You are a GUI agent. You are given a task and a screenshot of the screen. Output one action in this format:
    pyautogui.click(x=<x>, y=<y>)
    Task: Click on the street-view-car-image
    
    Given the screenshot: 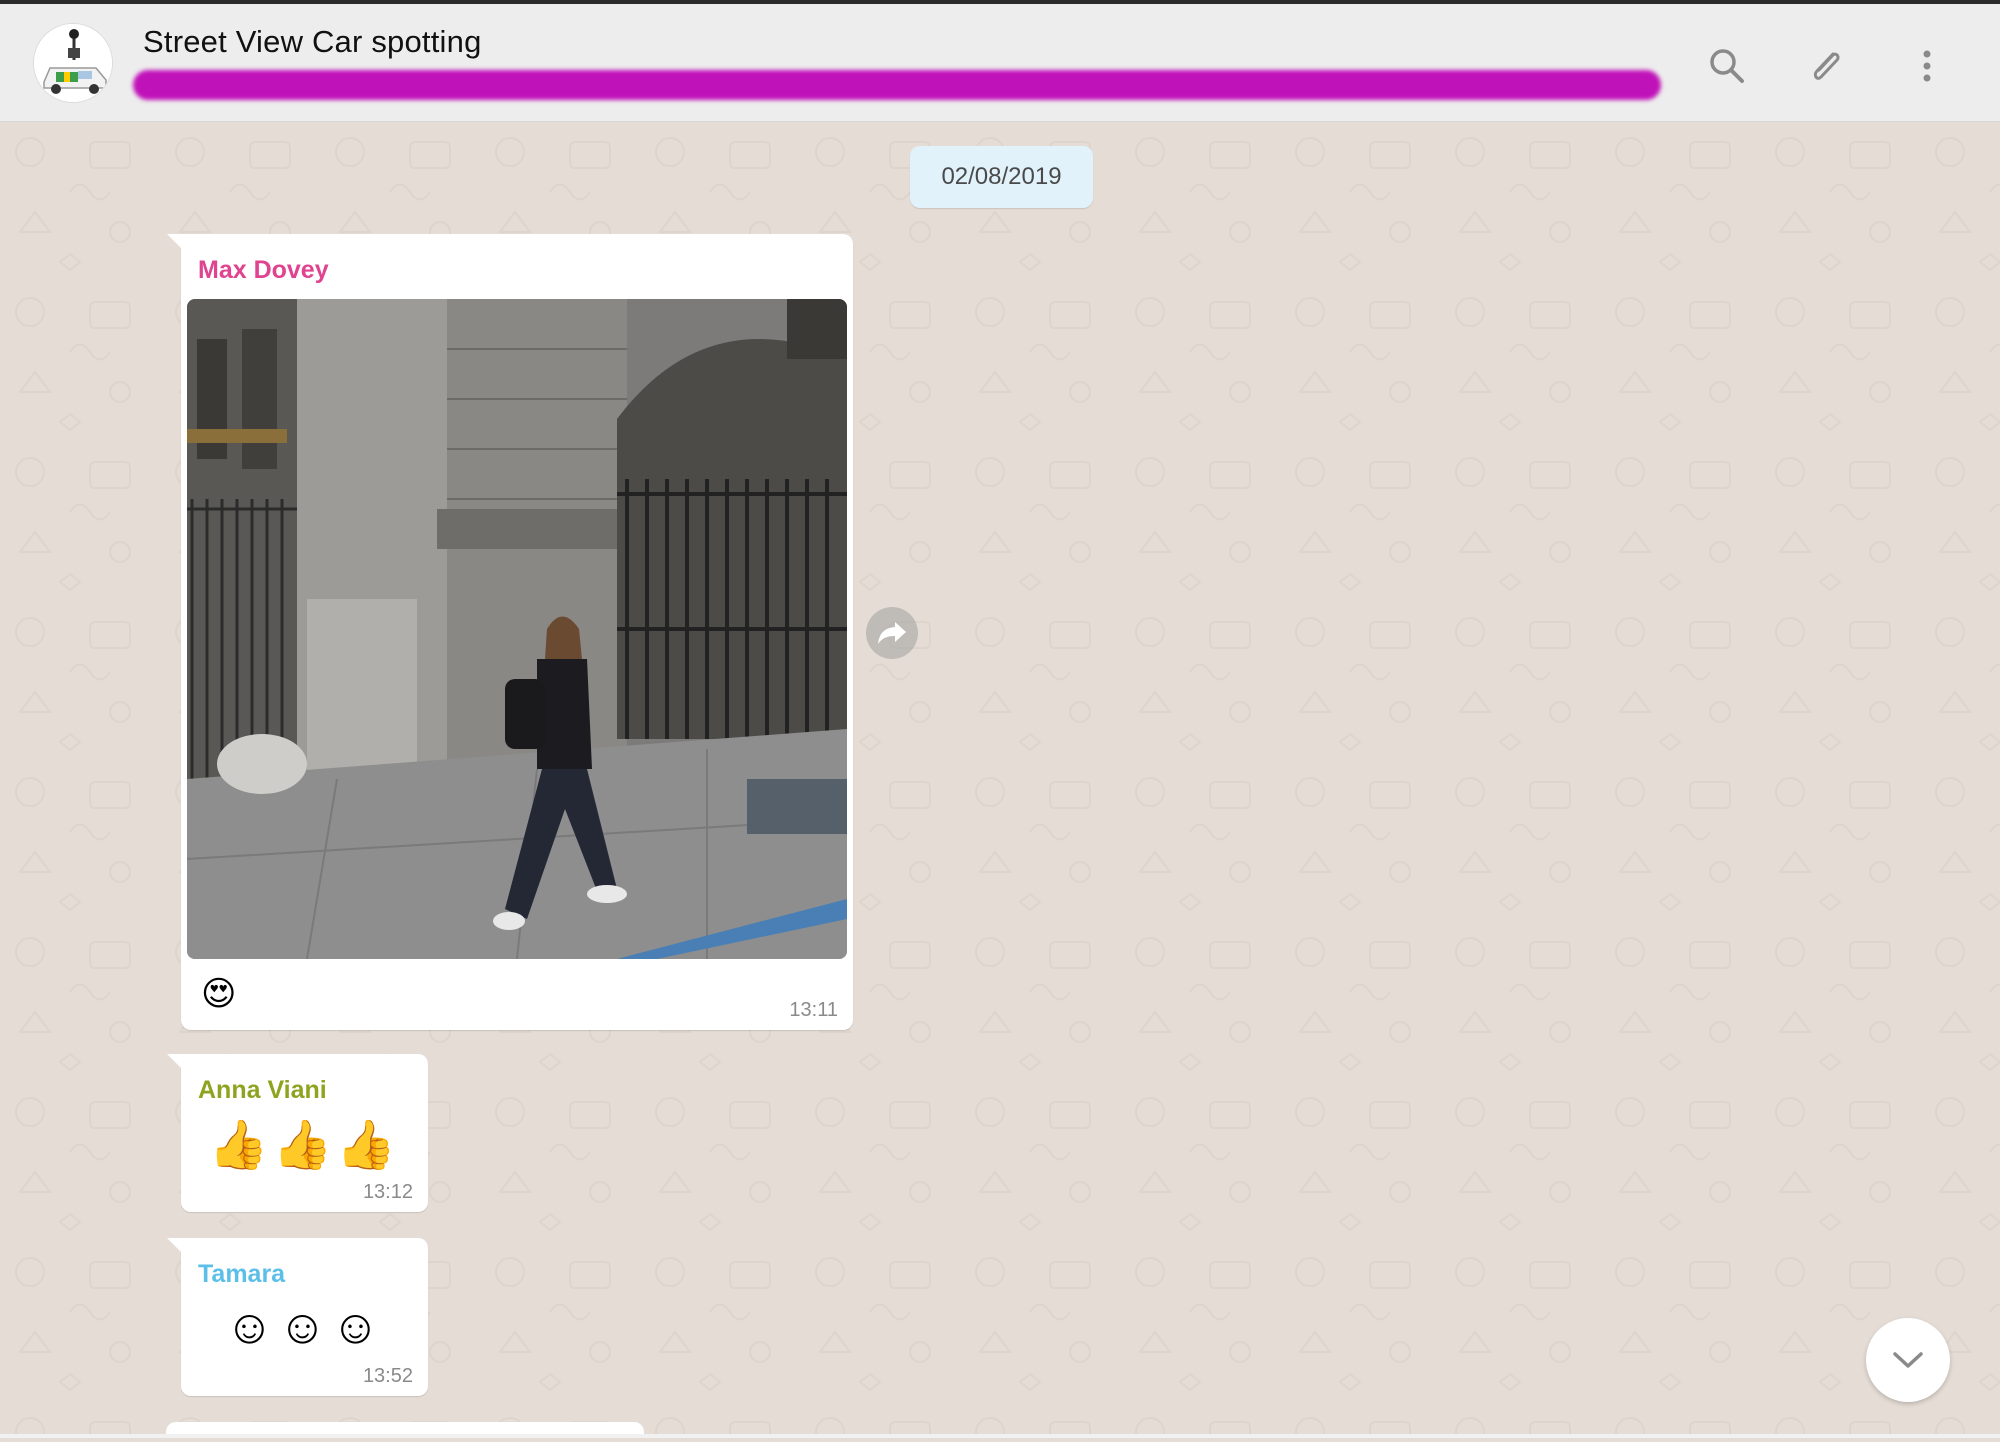 What is the action you would take?
    pyautogui.click(x=73, y=63)
    